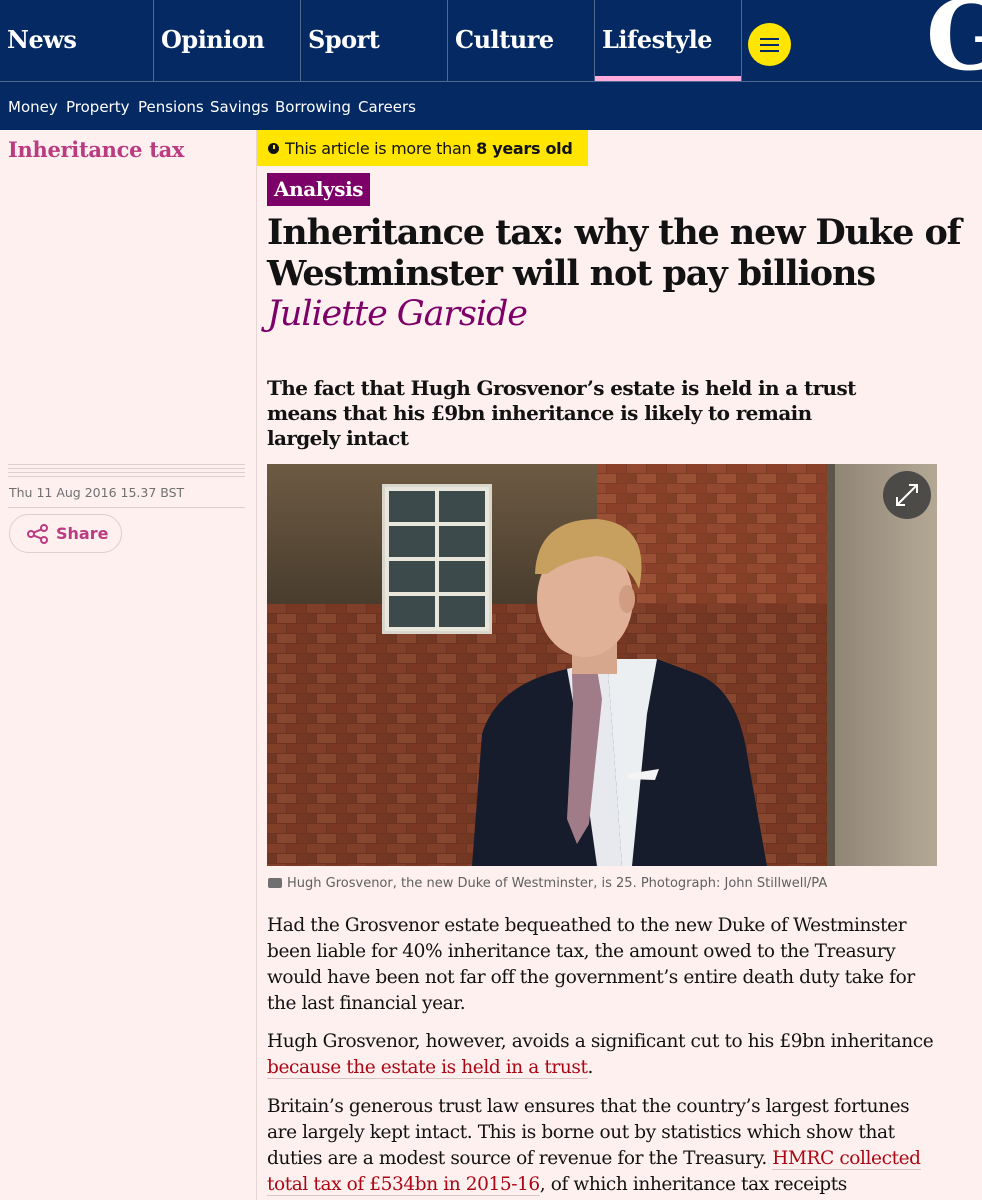 The height and width of the screenshot is (1200, 982). Describe the element at coordinates (82, 533) in the screenshot. I see `share-label: Share` at that location.